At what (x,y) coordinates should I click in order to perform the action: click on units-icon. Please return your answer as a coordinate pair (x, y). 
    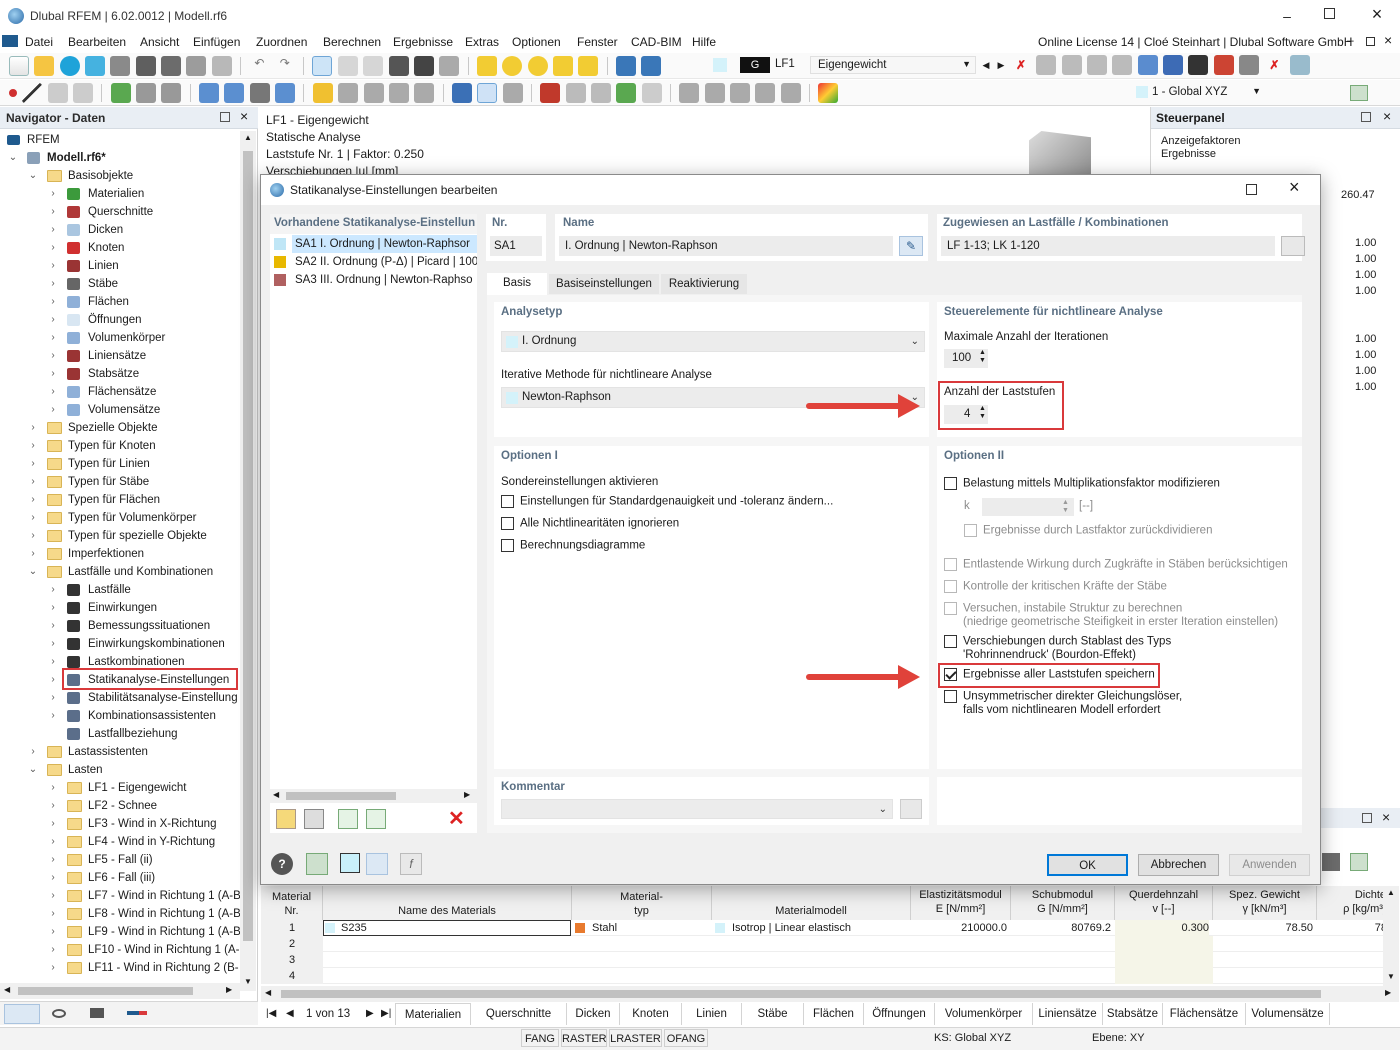
    Looking at the image, I should click on (377, 864).